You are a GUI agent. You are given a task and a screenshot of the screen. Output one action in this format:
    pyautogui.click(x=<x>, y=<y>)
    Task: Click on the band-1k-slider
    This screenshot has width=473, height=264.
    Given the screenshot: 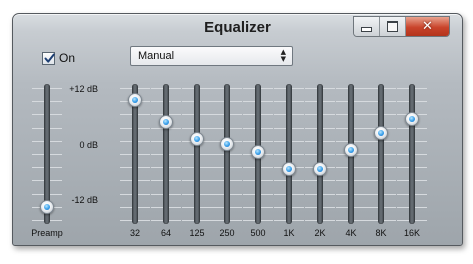 What is the action you would take?
    pyautogui.click(x=289, y=156)
    